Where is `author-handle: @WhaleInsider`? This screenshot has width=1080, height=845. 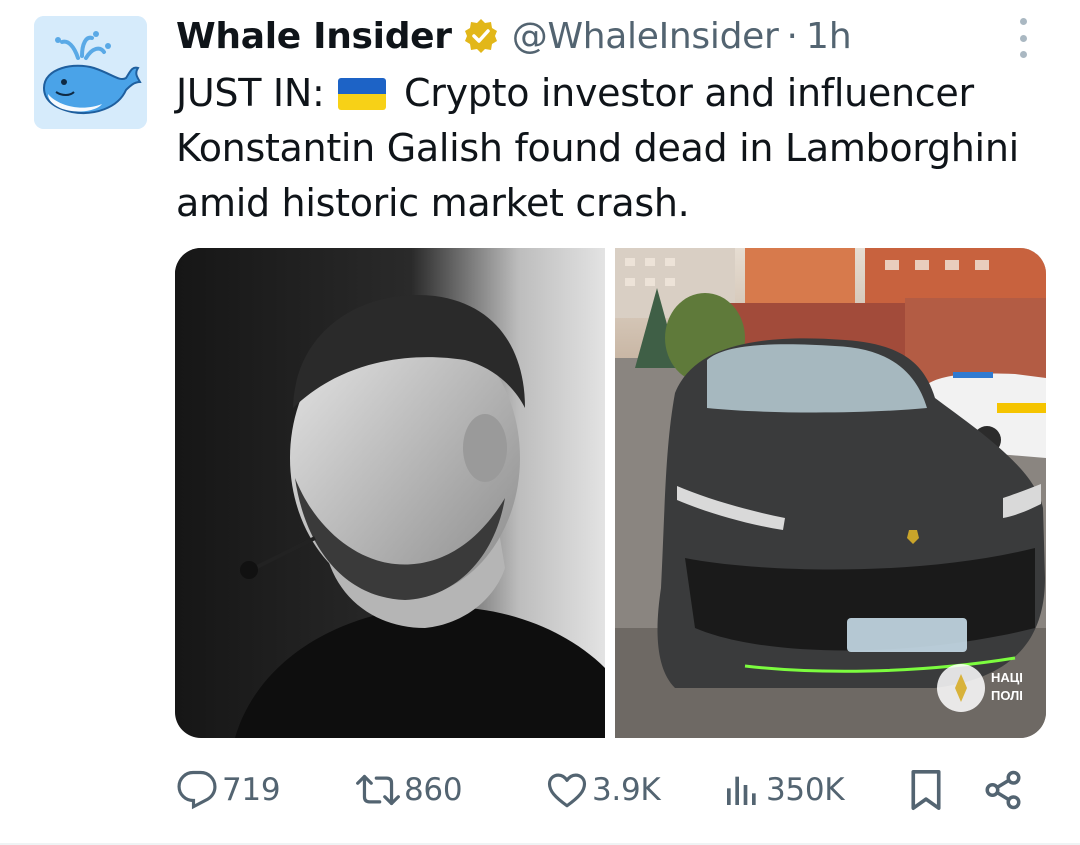
author-handle: @WhaleInsider is located at coordinates (645, 36).